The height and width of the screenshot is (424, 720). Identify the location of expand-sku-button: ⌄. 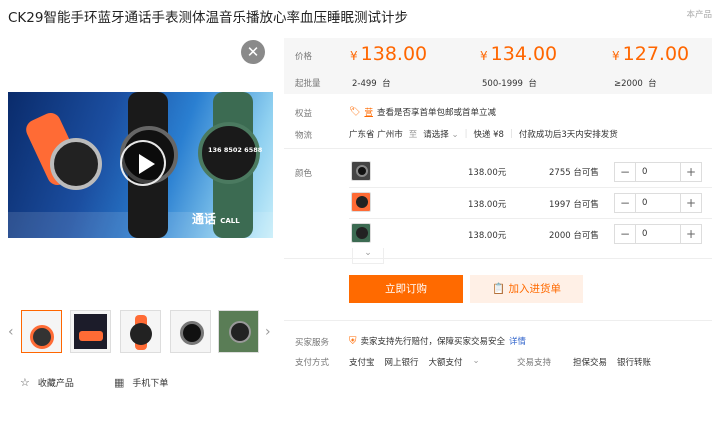
(368, 256).